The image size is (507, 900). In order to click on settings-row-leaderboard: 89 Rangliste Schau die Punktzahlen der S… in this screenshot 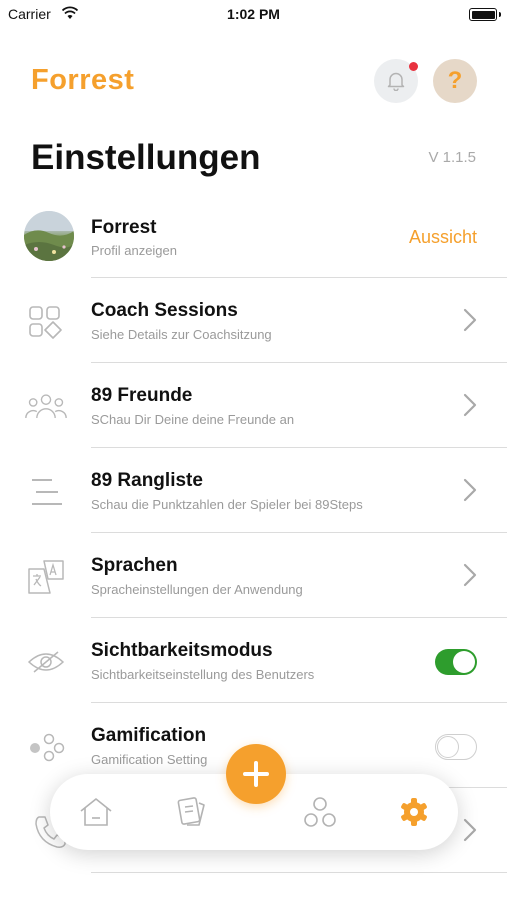, I will do `click(253, 490)`.